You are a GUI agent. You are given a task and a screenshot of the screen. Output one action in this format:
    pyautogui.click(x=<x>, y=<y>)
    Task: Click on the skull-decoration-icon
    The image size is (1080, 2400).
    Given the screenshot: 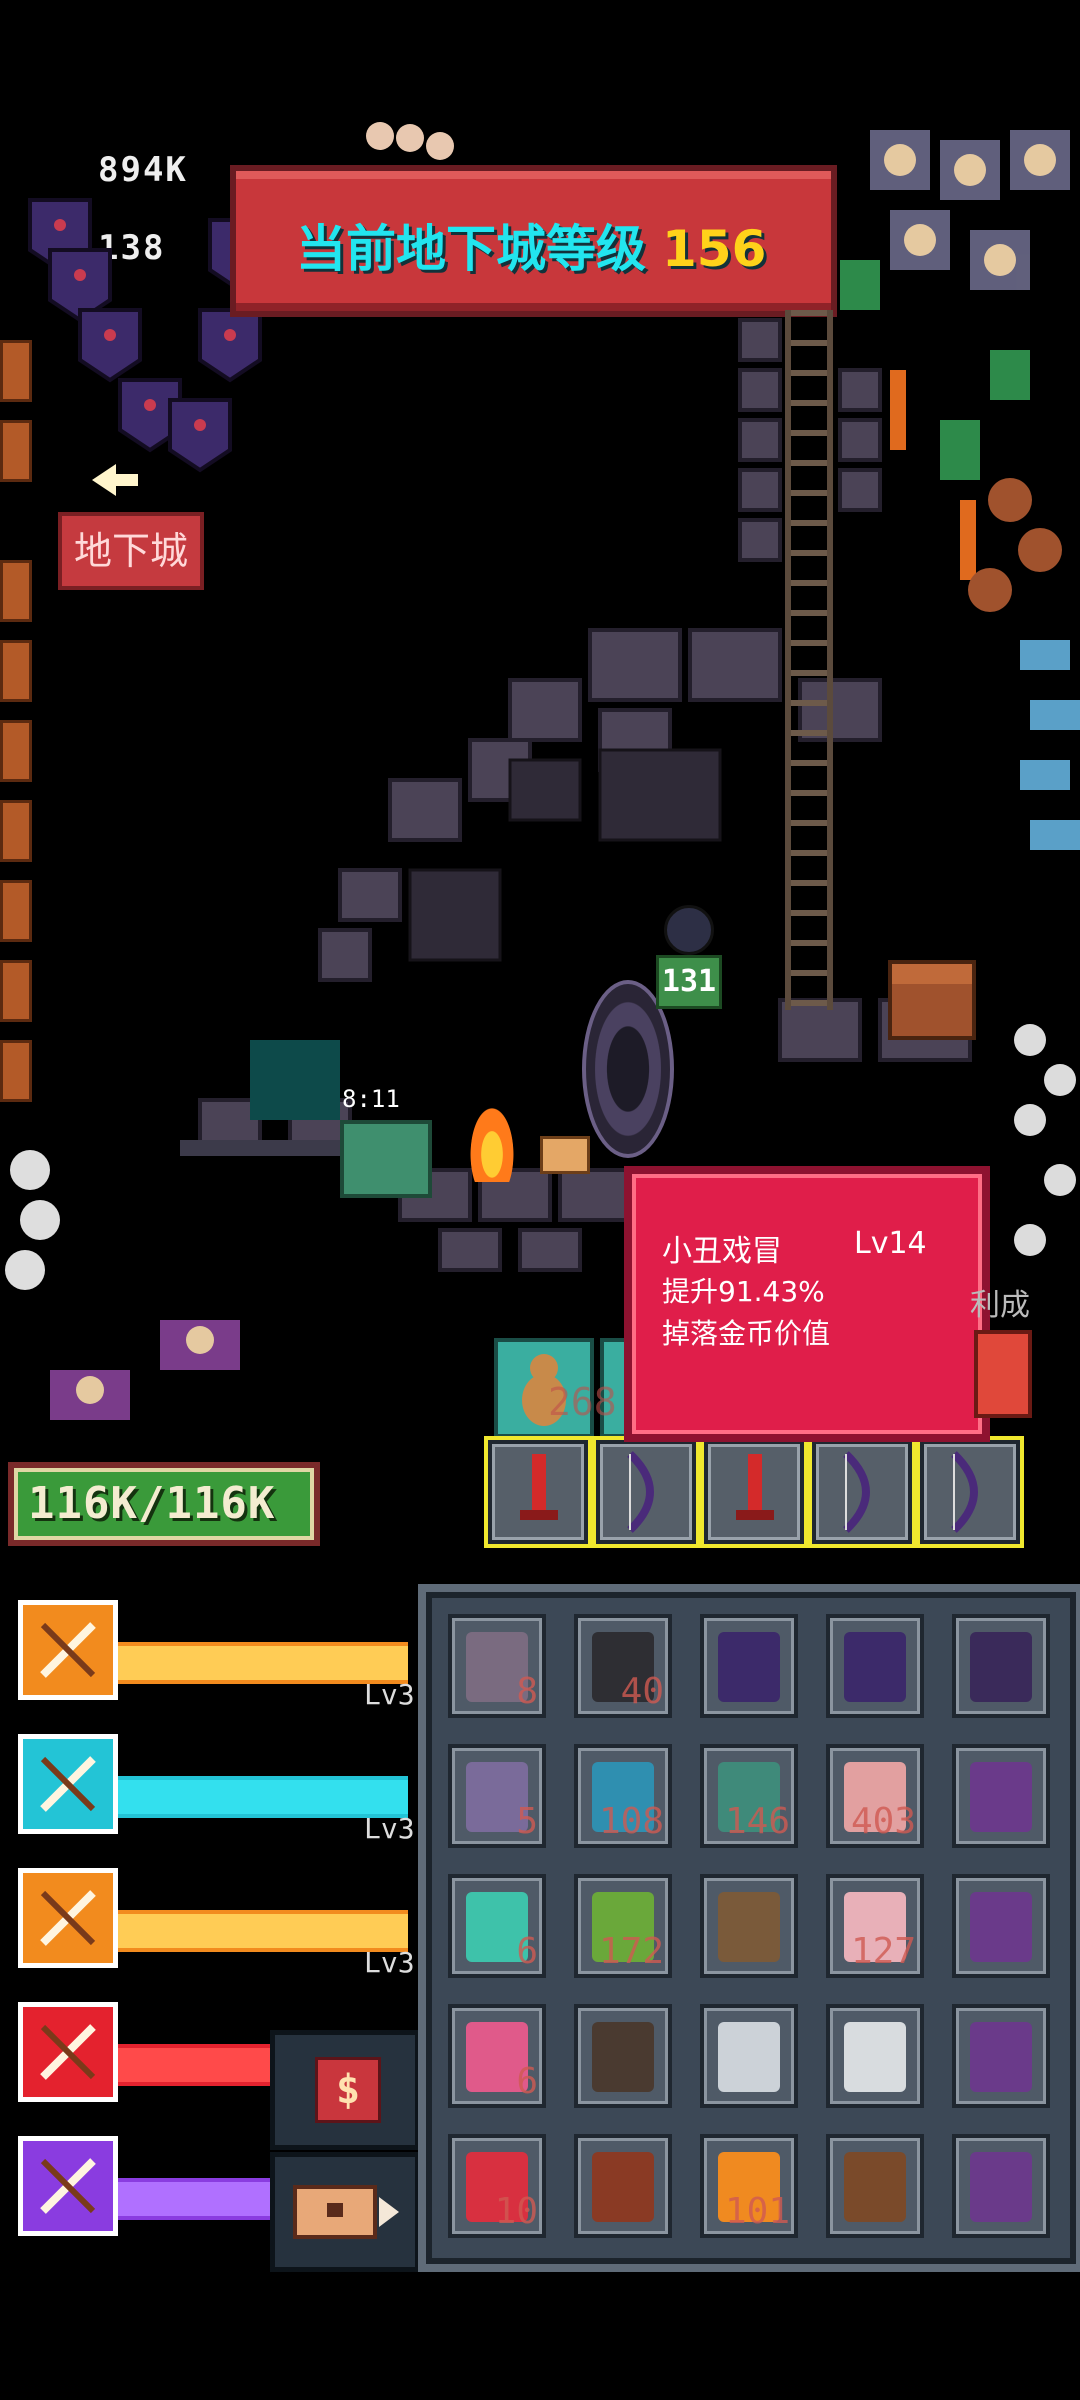 What is the action you would take?
    pyautogui.click(x=420, y=146)
    